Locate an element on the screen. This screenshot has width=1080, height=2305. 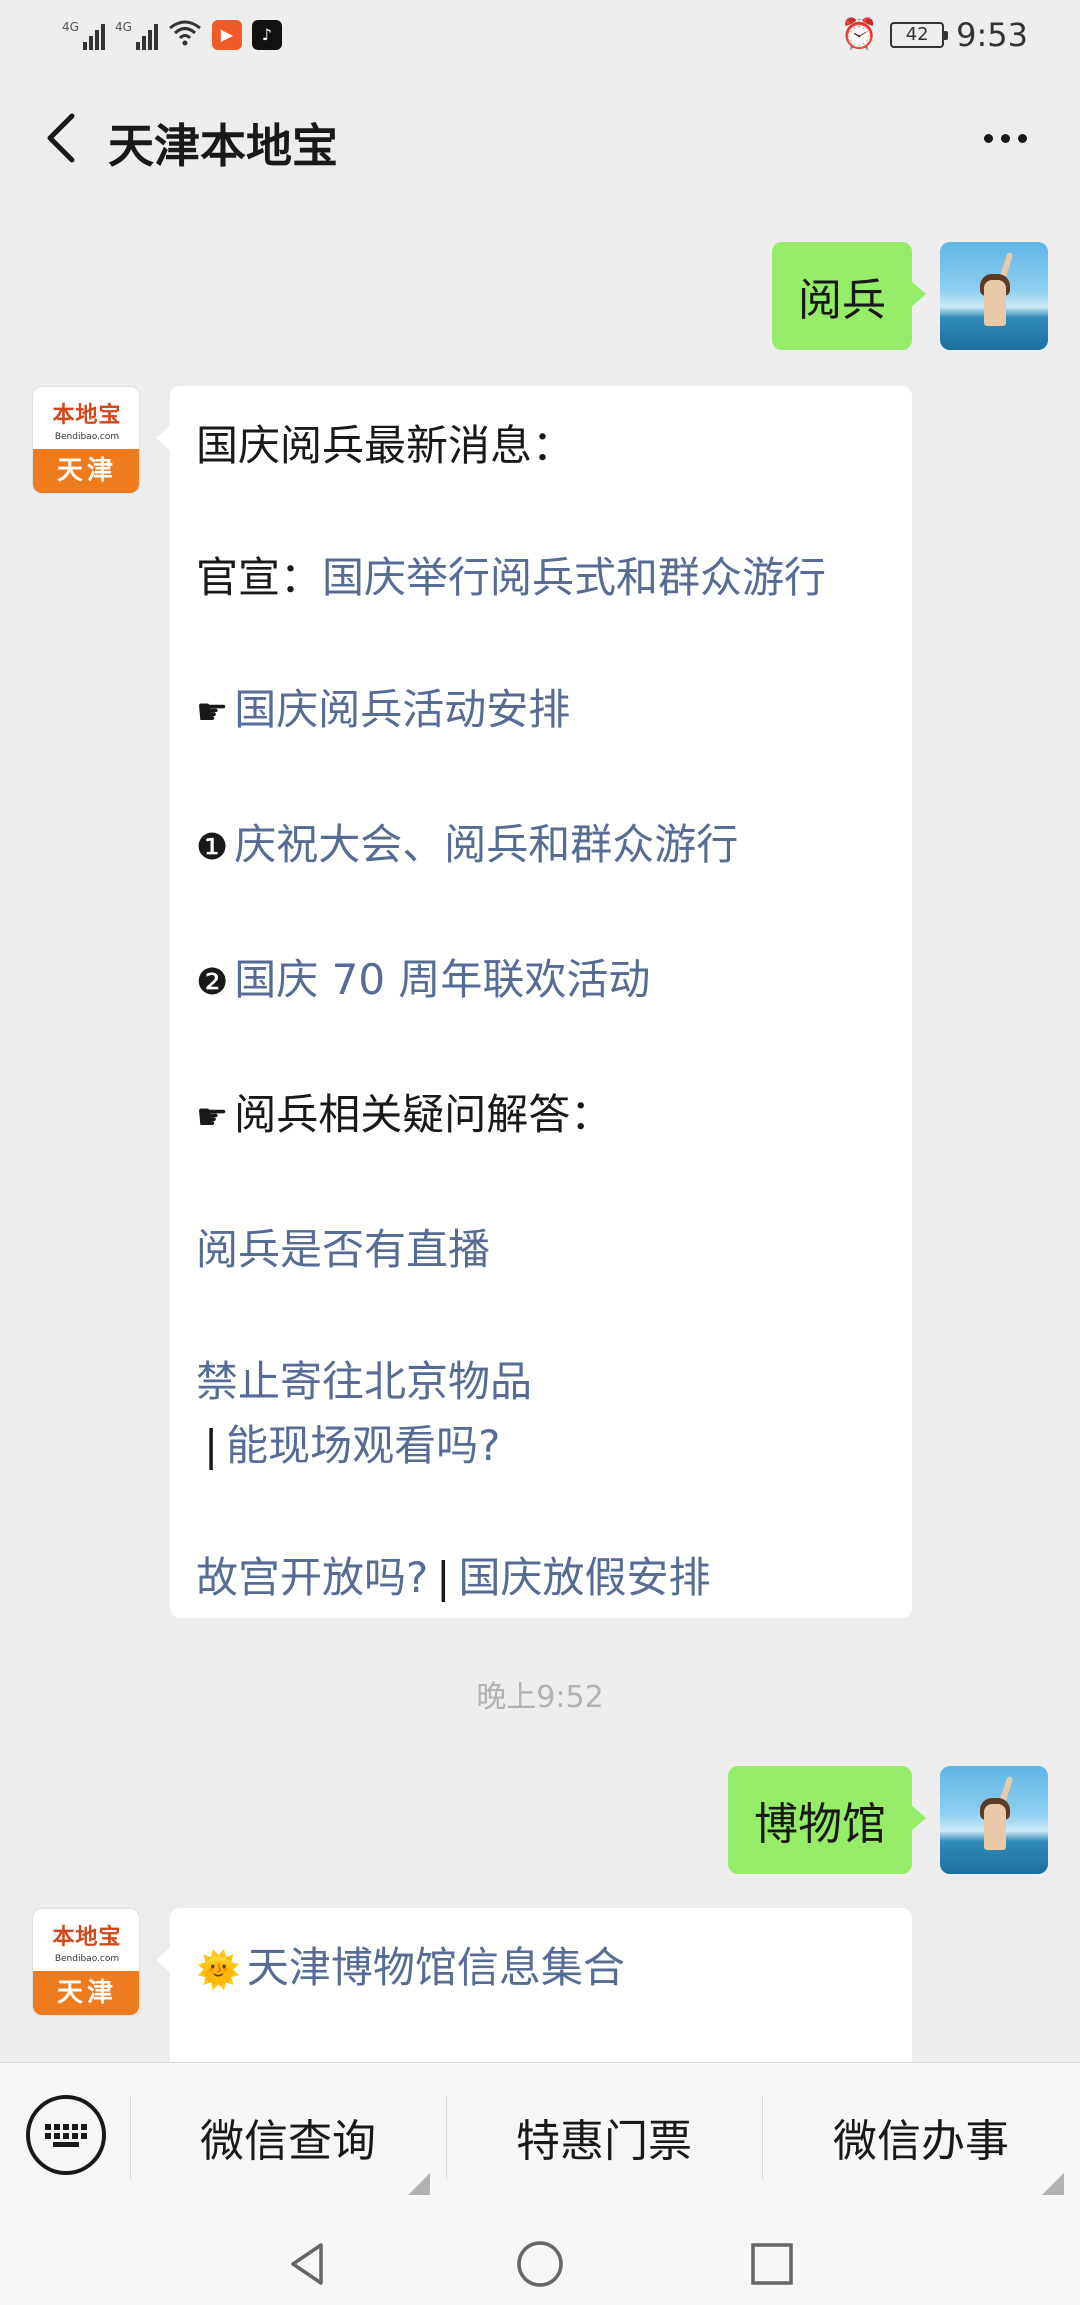
sun-icon: 🌞 is located at coordinates (218, 1970).